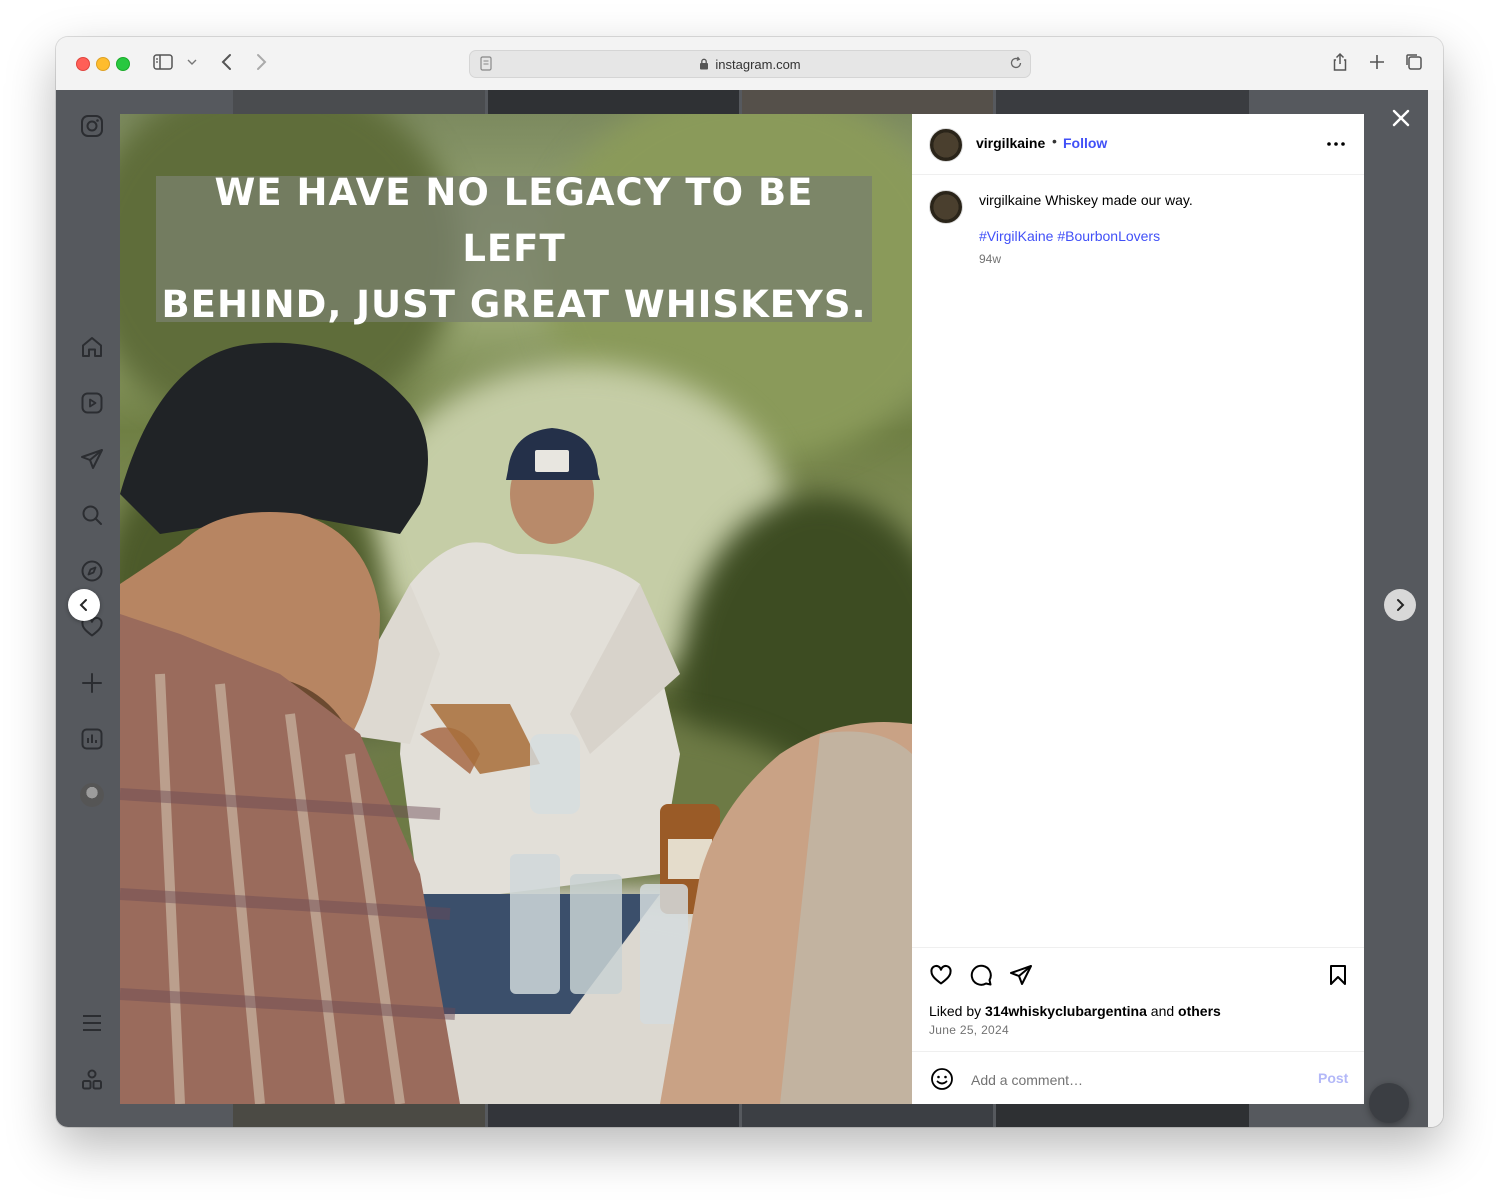 Image resolution: width=1499 pixels, height=1202 pixels. Describe the element at coordinates (261, 62) in the screenshot. I see `forward-icon` at that location.